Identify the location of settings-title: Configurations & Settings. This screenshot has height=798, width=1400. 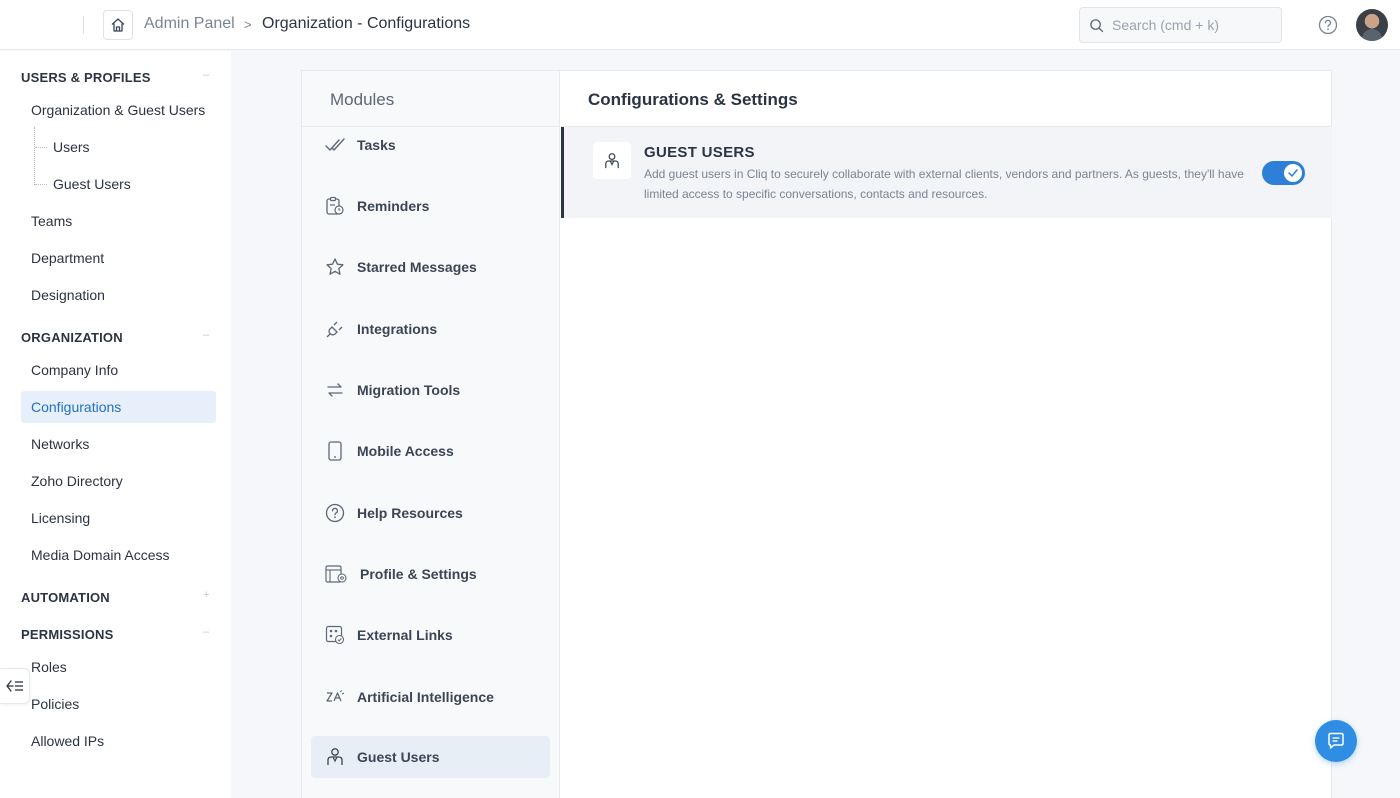
(693, 99).